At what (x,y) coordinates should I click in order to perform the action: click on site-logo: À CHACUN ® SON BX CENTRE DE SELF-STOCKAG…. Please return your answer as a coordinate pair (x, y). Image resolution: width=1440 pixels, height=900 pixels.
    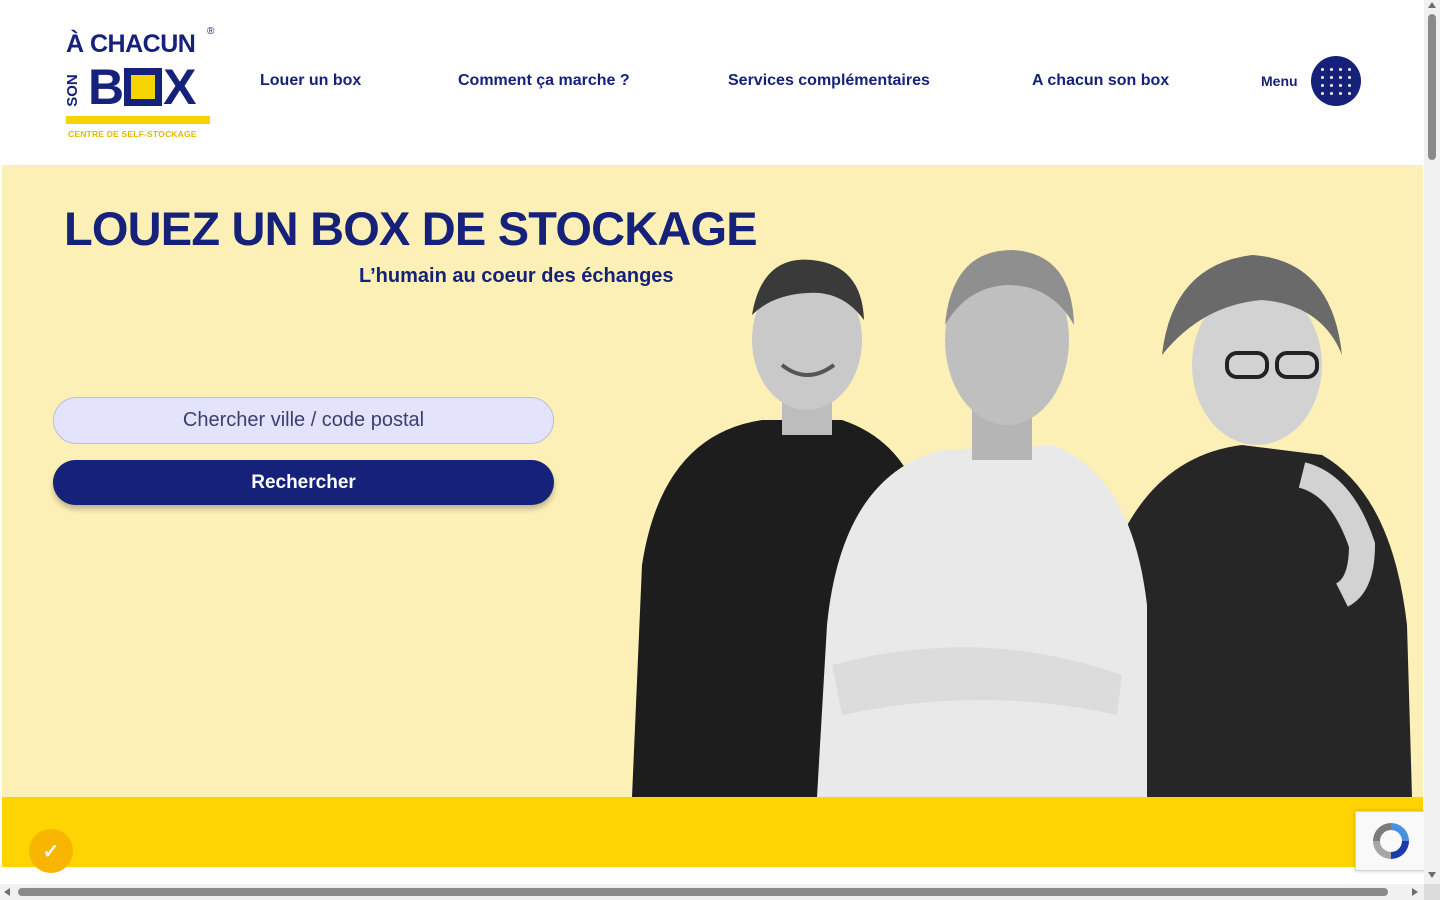
    Looking at the image, I should click on (140, 84).